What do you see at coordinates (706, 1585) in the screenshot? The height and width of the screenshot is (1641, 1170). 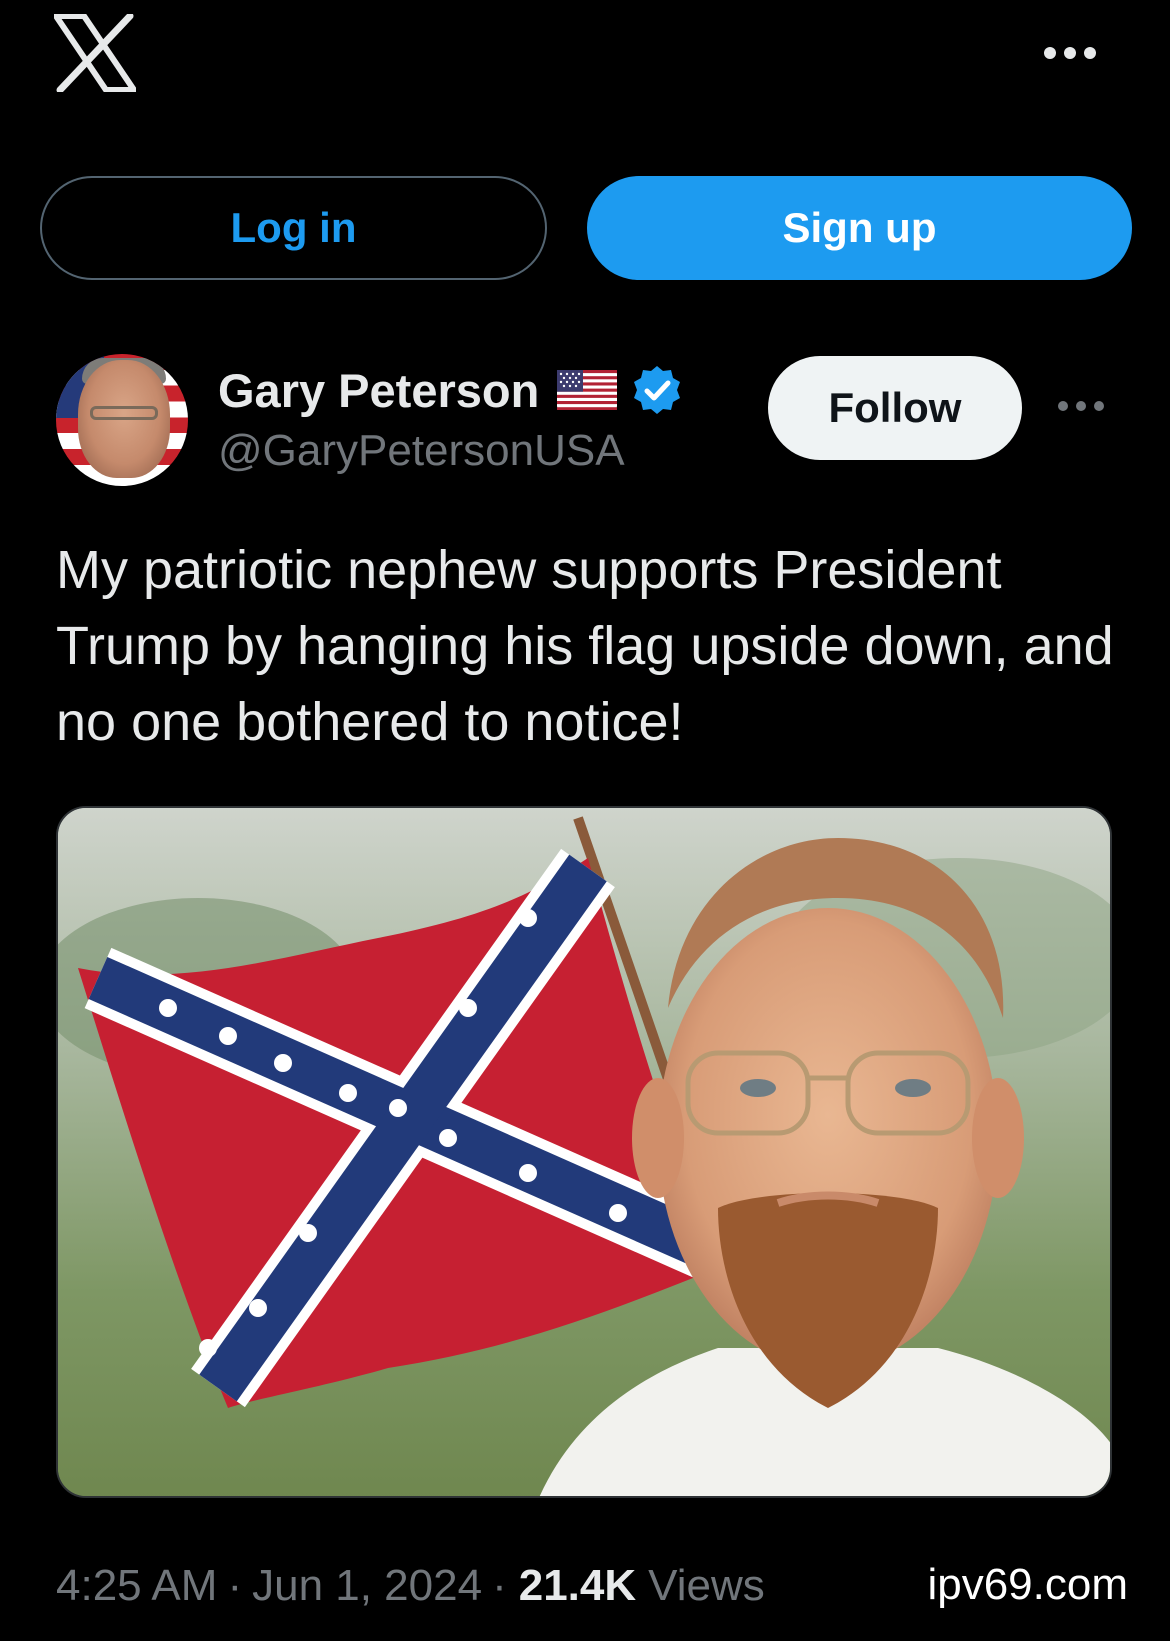 I see `views-label: Views` at bounding box center [706, 1585].